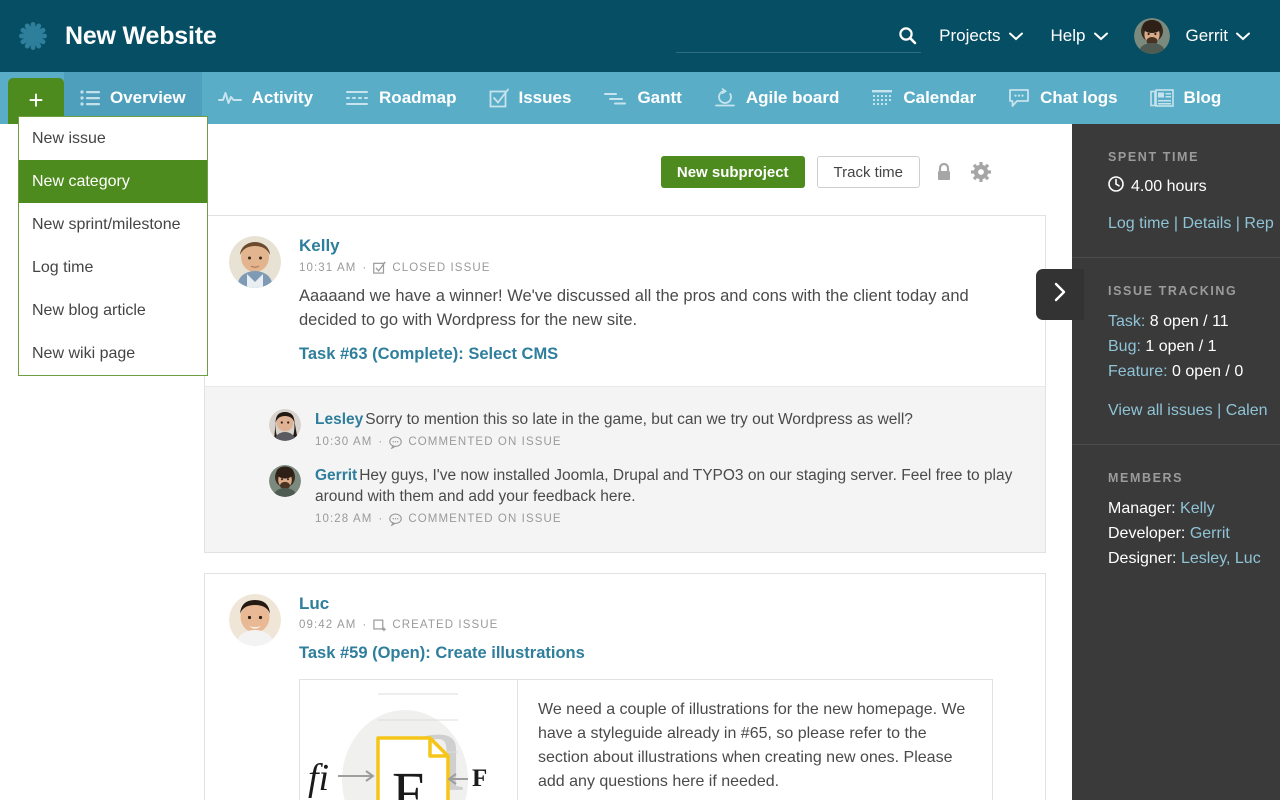 The height and width of the screenshot is (800, 1280). What do you see at coordinates (339, 420) in the screenshot?
I see `comment-author: Lesley` at bounding box center [339, 420].